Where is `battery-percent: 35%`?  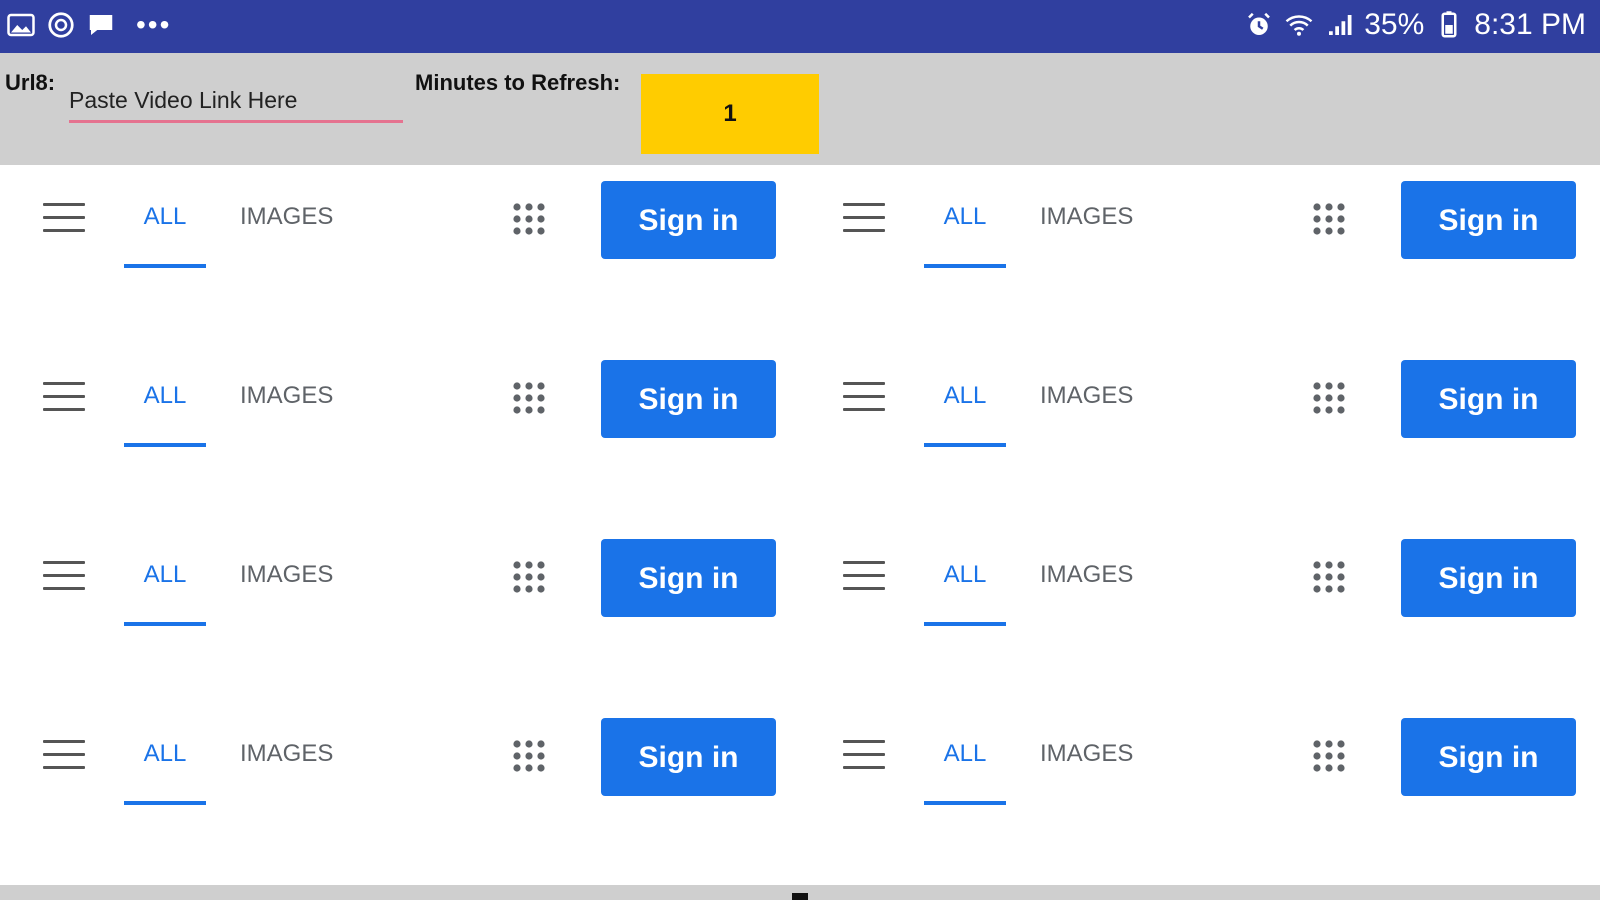
battery-percent: 35% is located at coordinates (1394, 24).